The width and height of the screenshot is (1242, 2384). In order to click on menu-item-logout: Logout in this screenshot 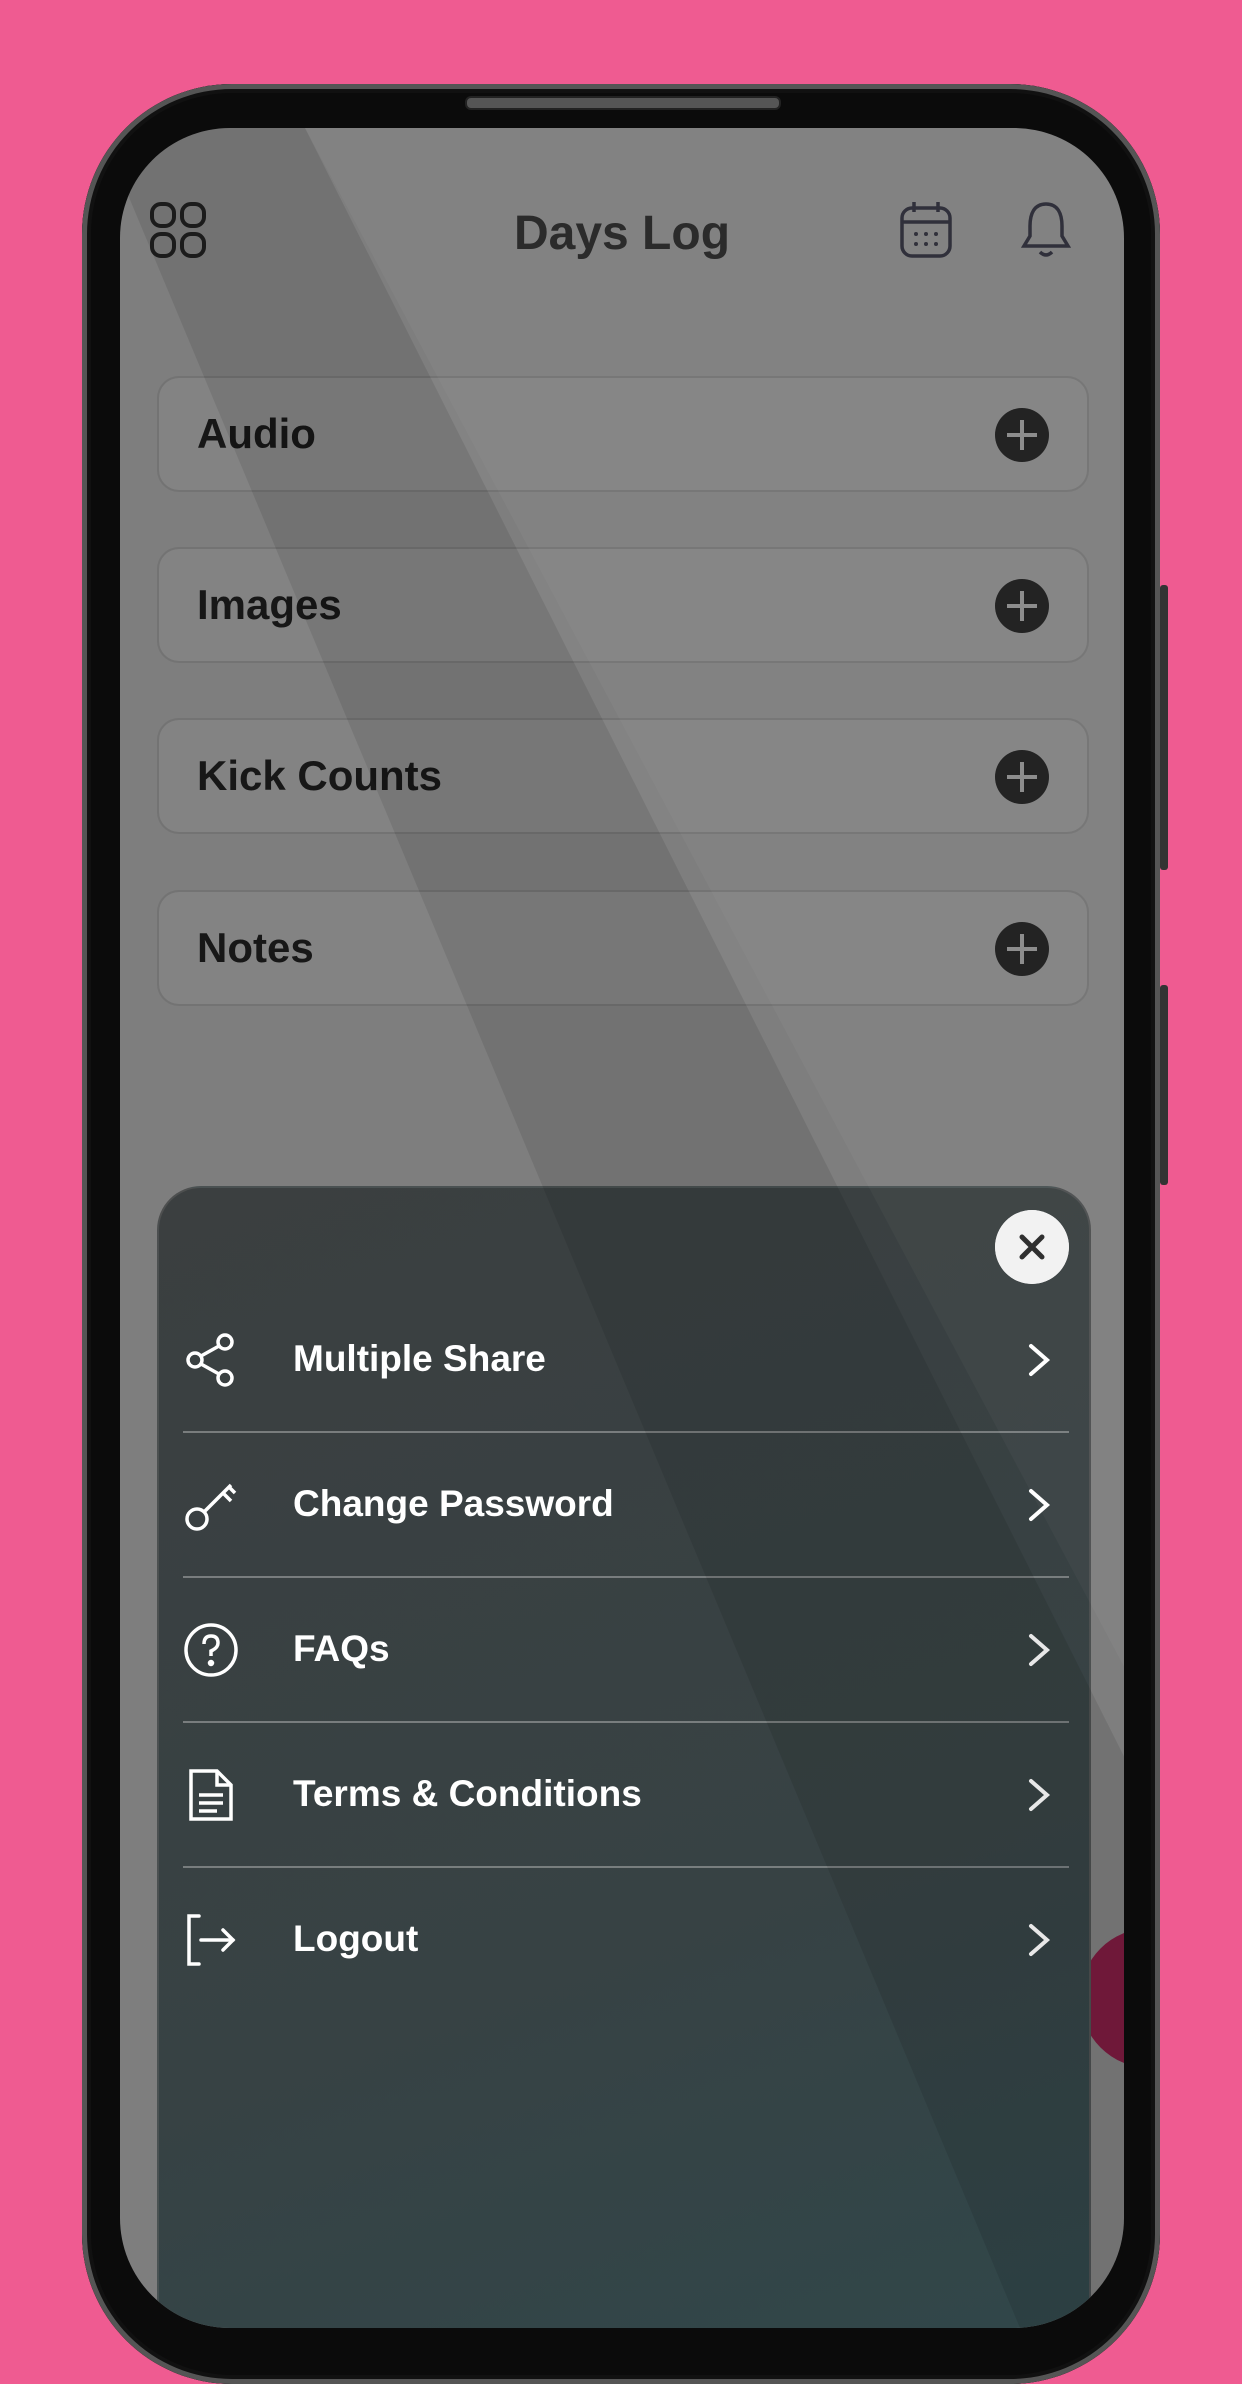, I will do `click(626, 1940)`.